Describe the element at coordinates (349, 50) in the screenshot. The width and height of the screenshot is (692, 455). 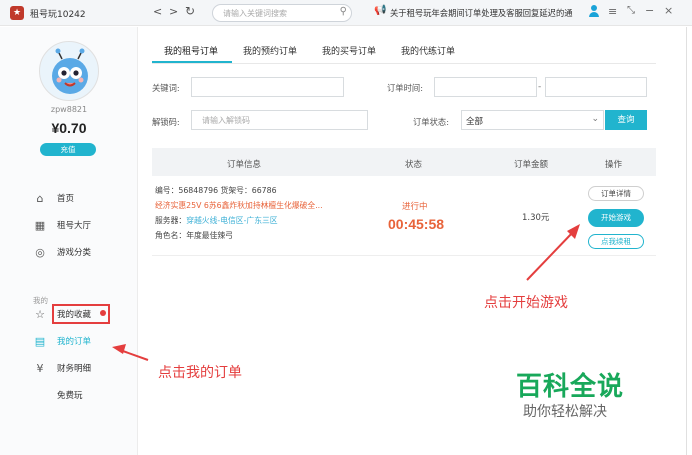
I see `tab-buy-orders: 我的买号订单` at that location.